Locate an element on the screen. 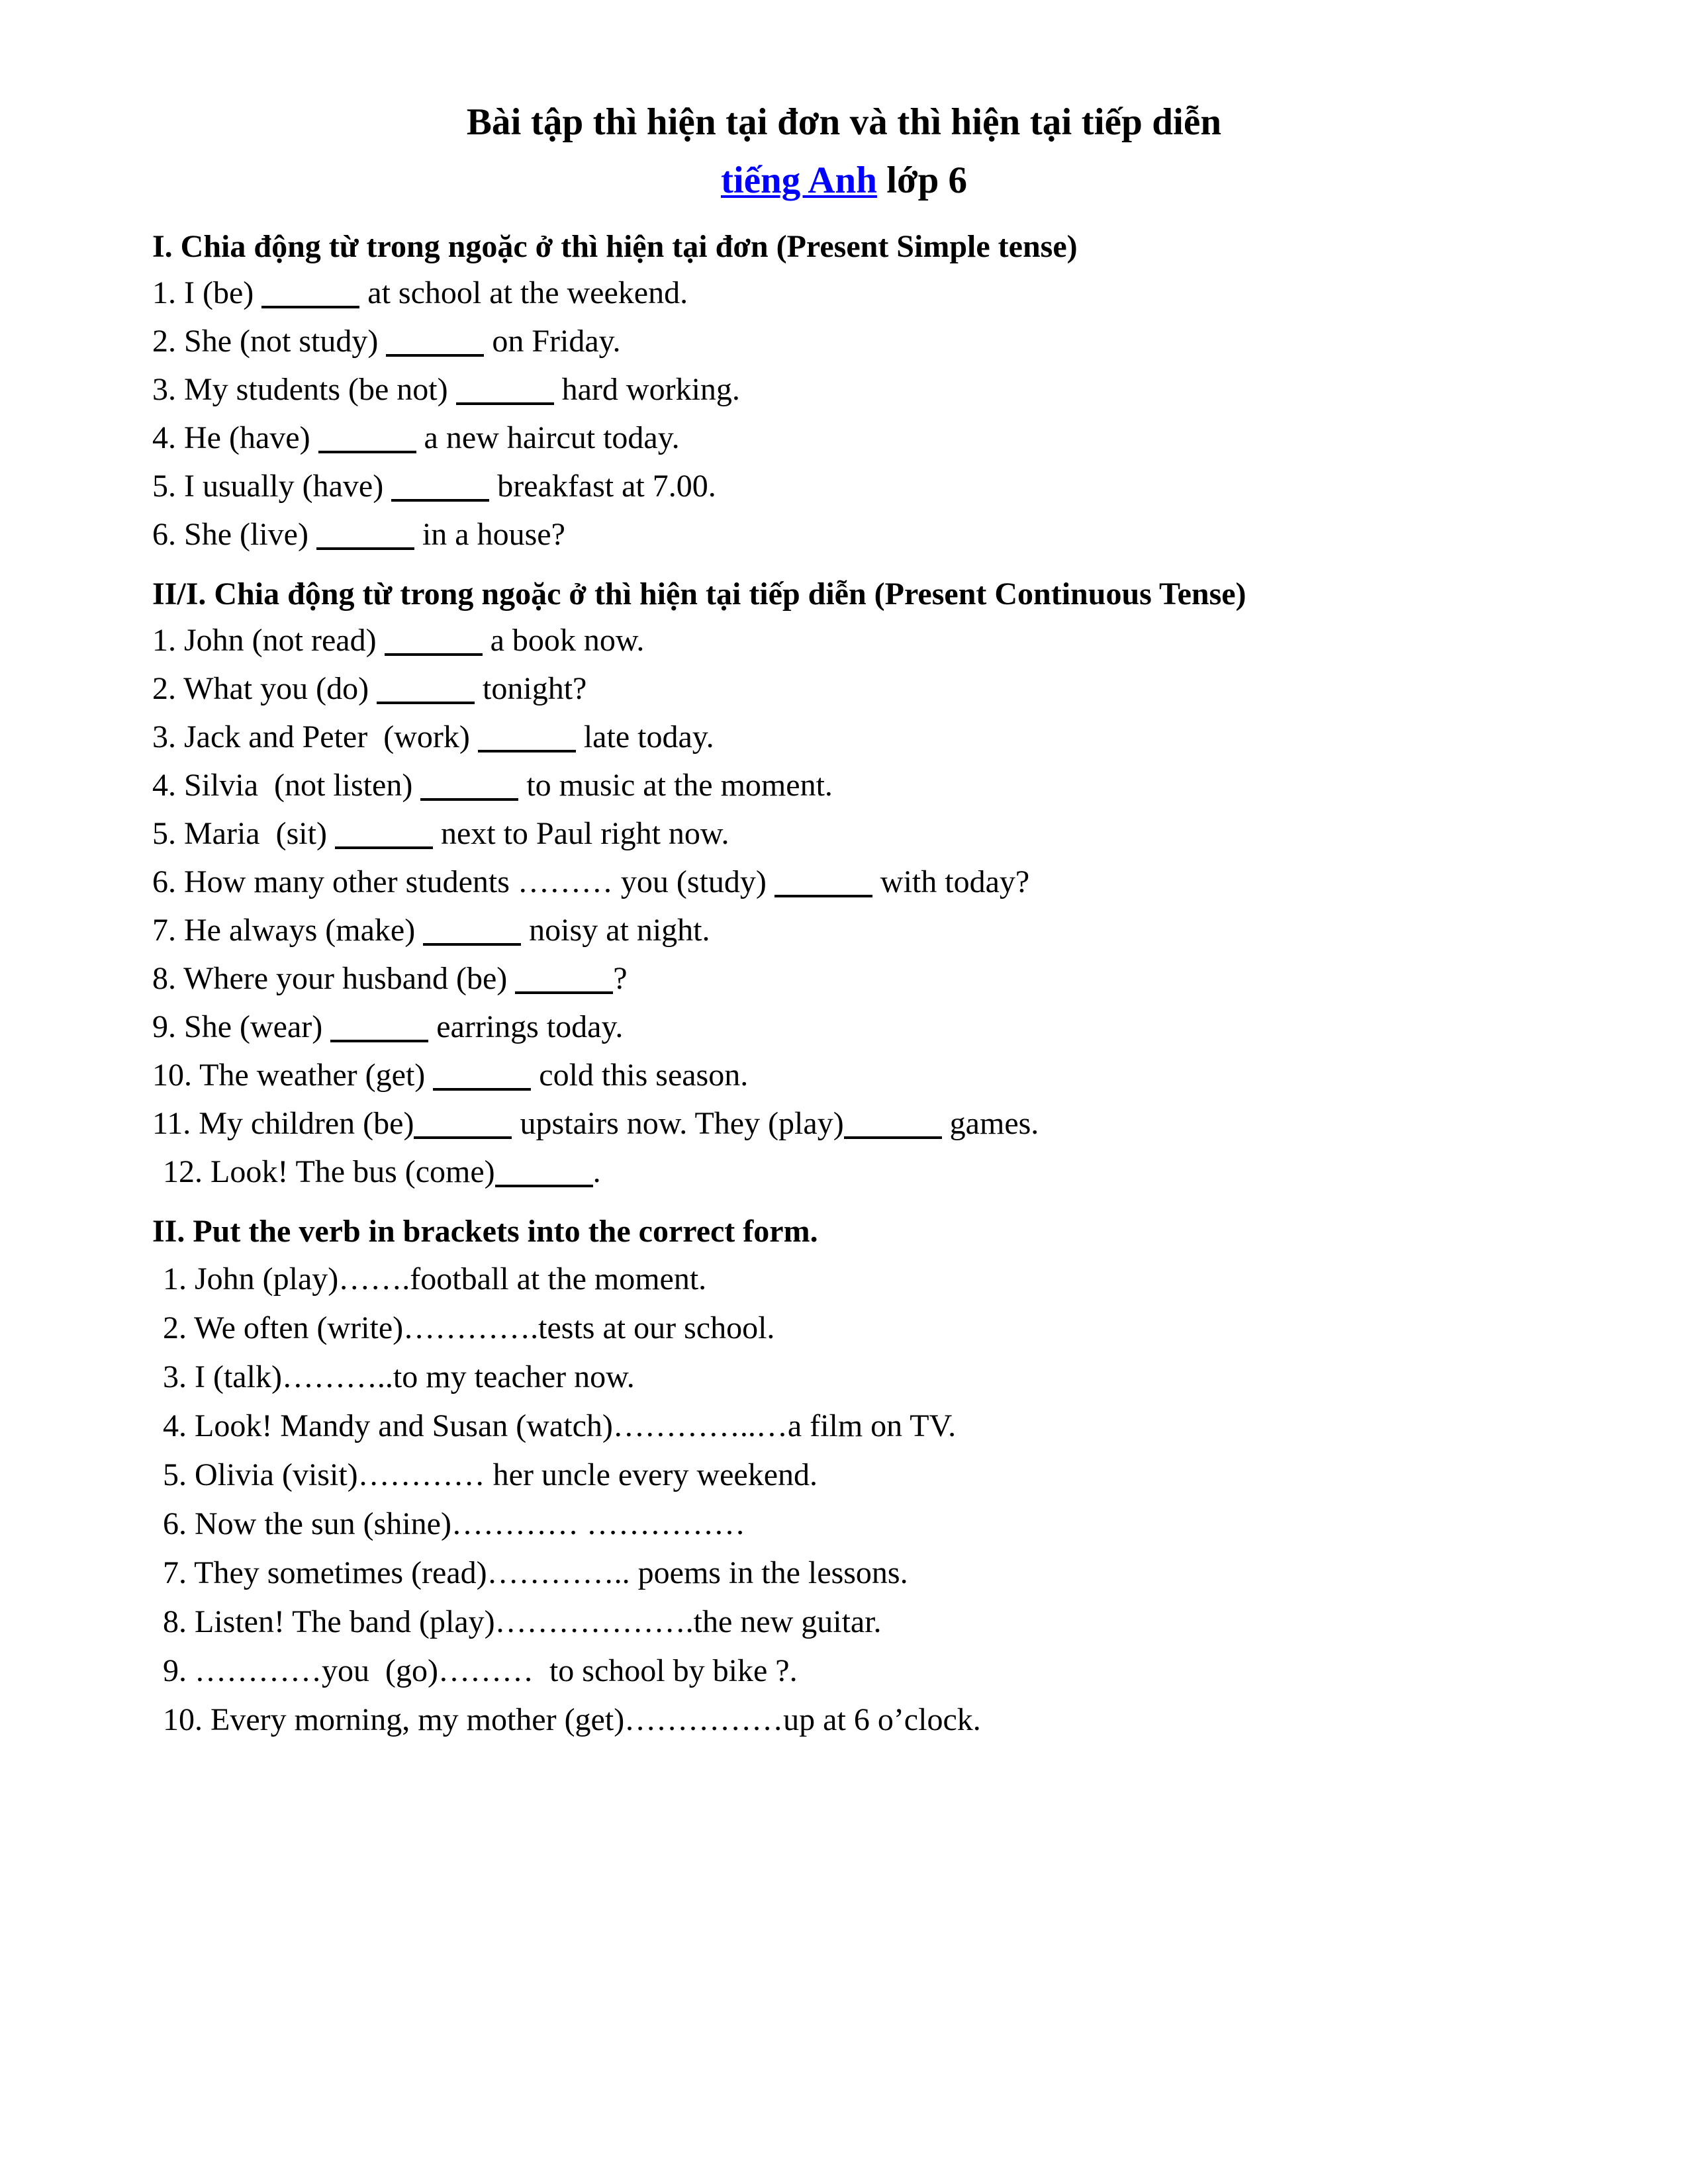 This screenshot has width=1688, height=2184. question-text-after: tonight? is located at coordinates (531, 689).